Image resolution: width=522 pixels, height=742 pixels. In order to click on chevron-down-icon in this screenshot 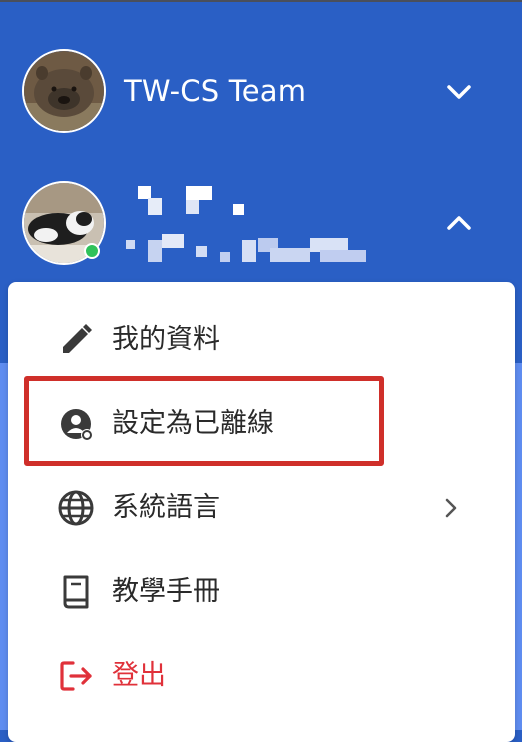, I will do `click(459, 92)`.